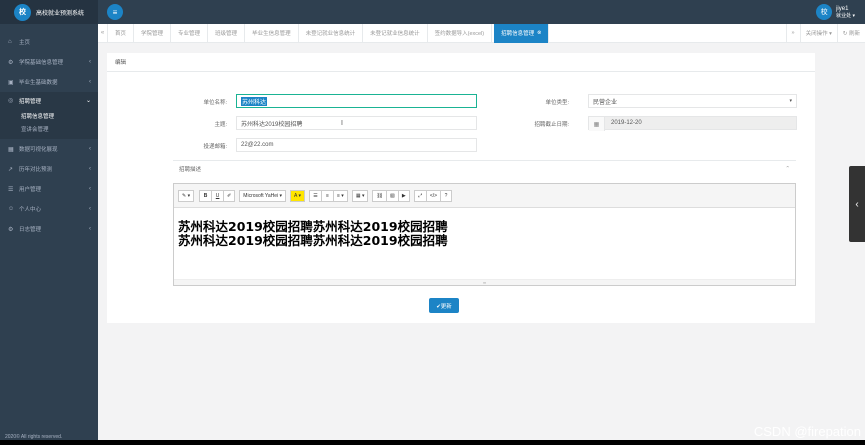  I want to click on watermark: CSDN @firepation, so click(807, 431).